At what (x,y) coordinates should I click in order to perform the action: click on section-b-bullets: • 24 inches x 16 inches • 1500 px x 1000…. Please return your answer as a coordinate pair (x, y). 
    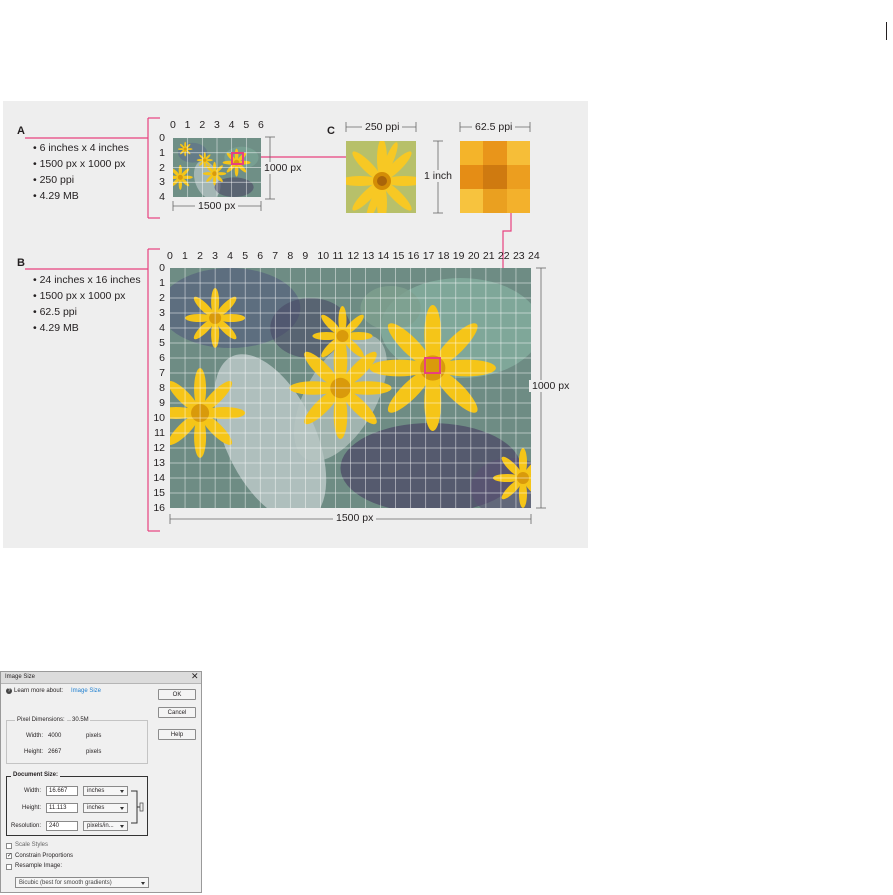
    Looking at the image, I should click on (87, 304).